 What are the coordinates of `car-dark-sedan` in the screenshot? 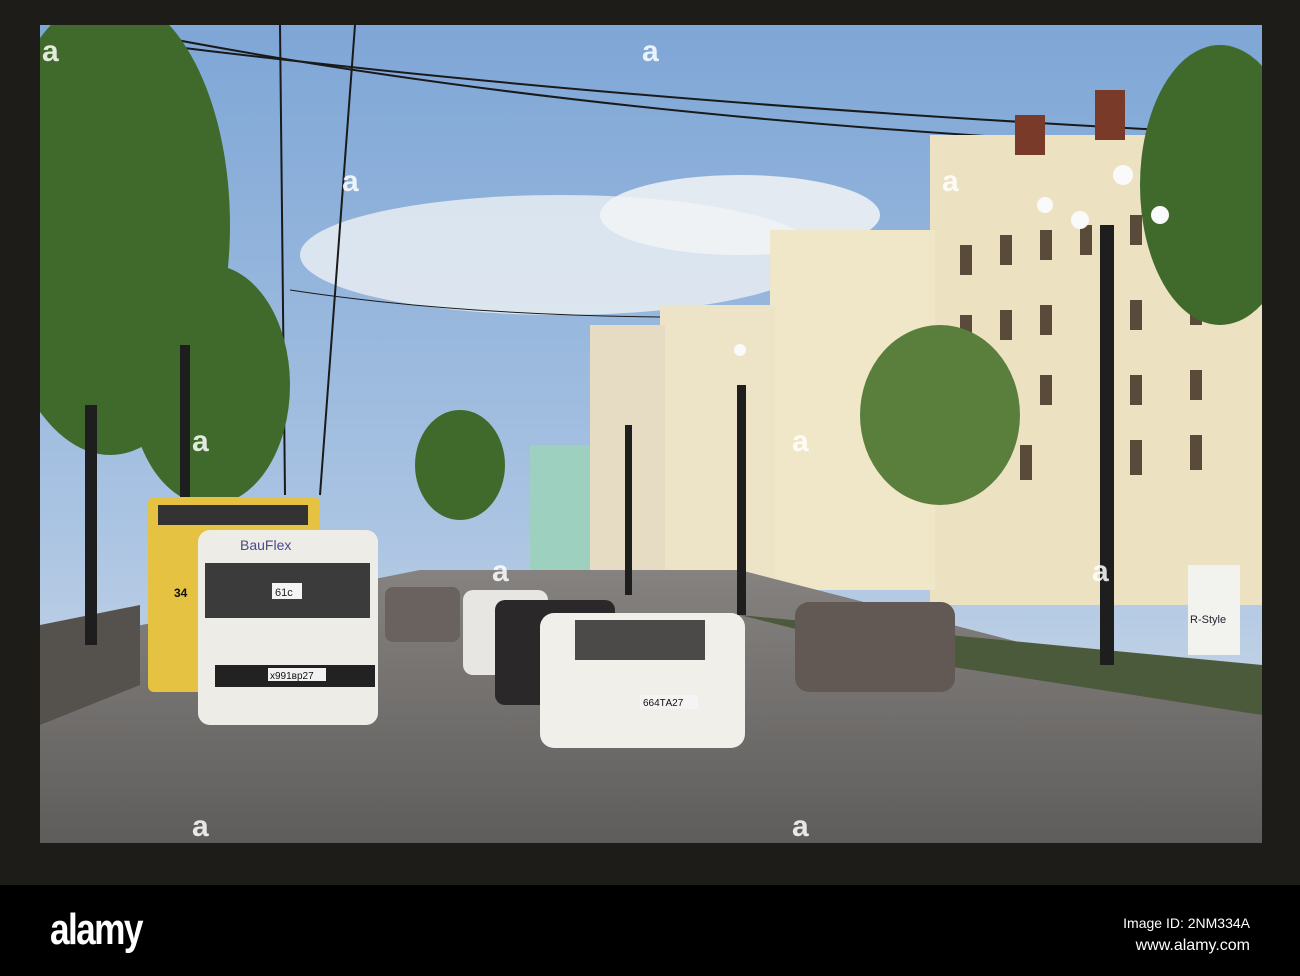 It's located at (875, 647).